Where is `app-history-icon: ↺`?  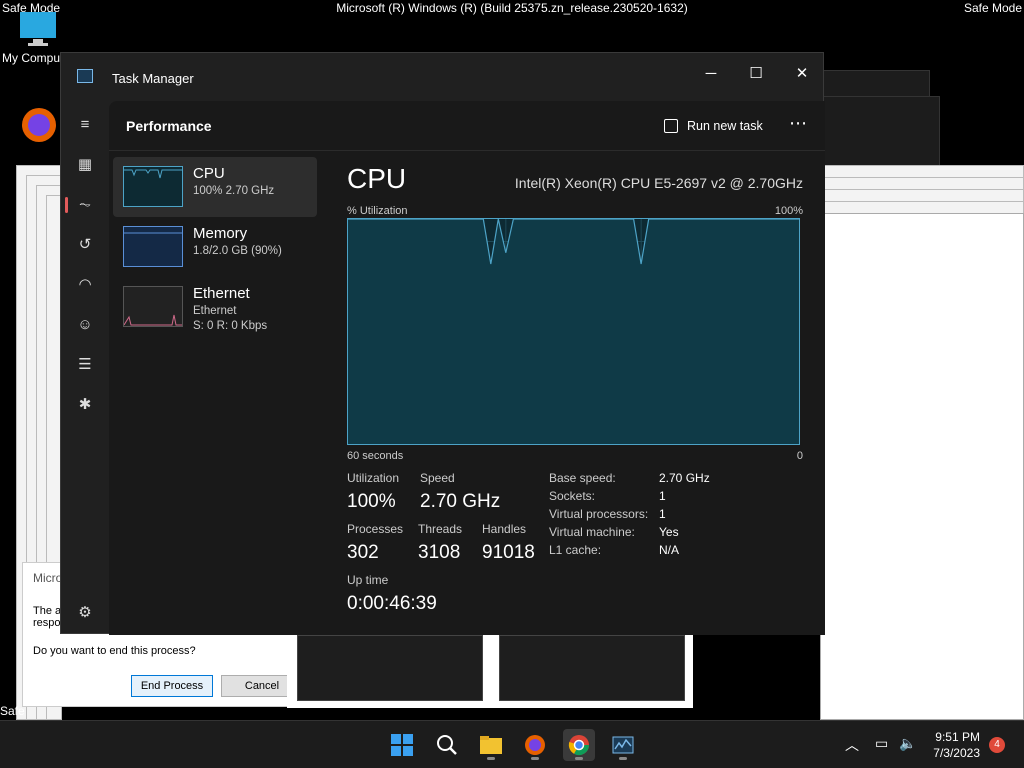
app-history-icon: ↺ is located at coordinates (85, 245).